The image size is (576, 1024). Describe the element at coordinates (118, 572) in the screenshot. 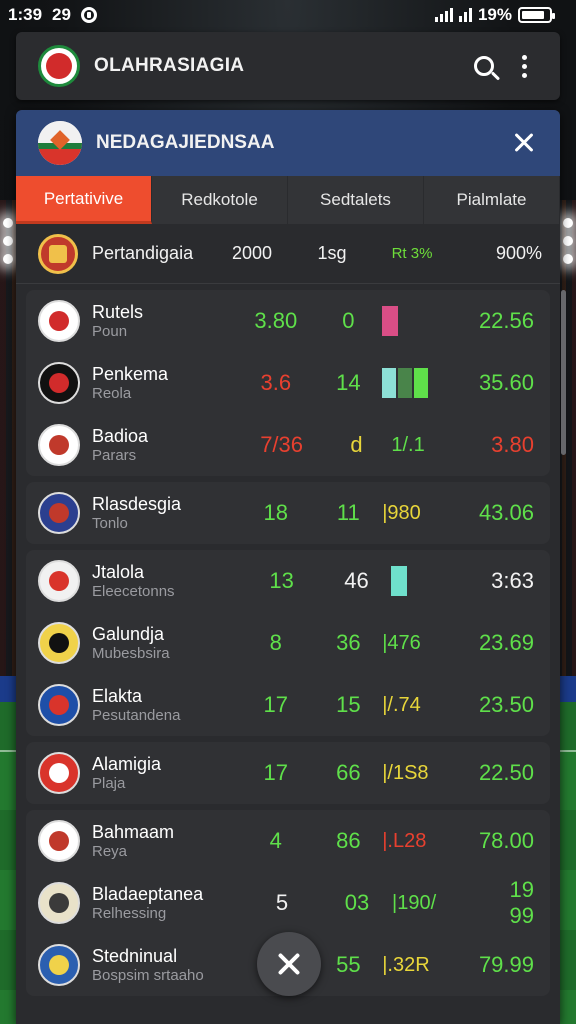

I see `team-name: Jtalola` at that location.